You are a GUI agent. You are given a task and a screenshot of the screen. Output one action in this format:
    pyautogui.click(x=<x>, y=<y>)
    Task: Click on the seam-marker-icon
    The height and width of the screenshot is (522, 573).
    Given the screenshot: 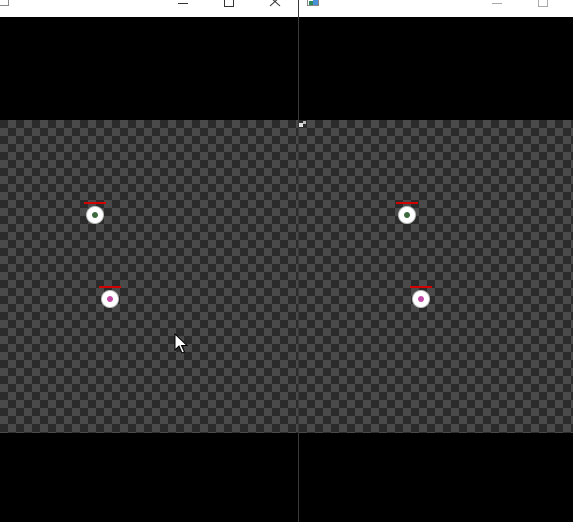 What is the action you would take?
    pyautogui.click(x=302, y=124)
    